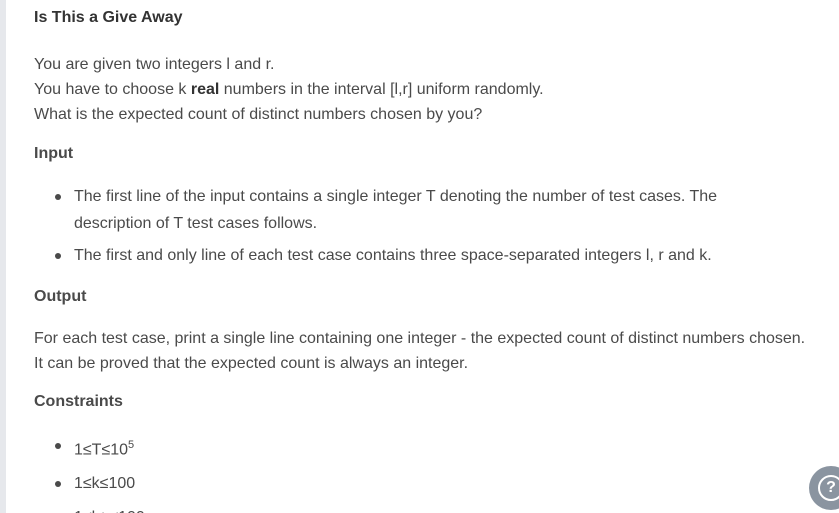  What do you see at coordinates (3, 256) in the screenshot?
I see `left-border` at bounding box center [3, 256].